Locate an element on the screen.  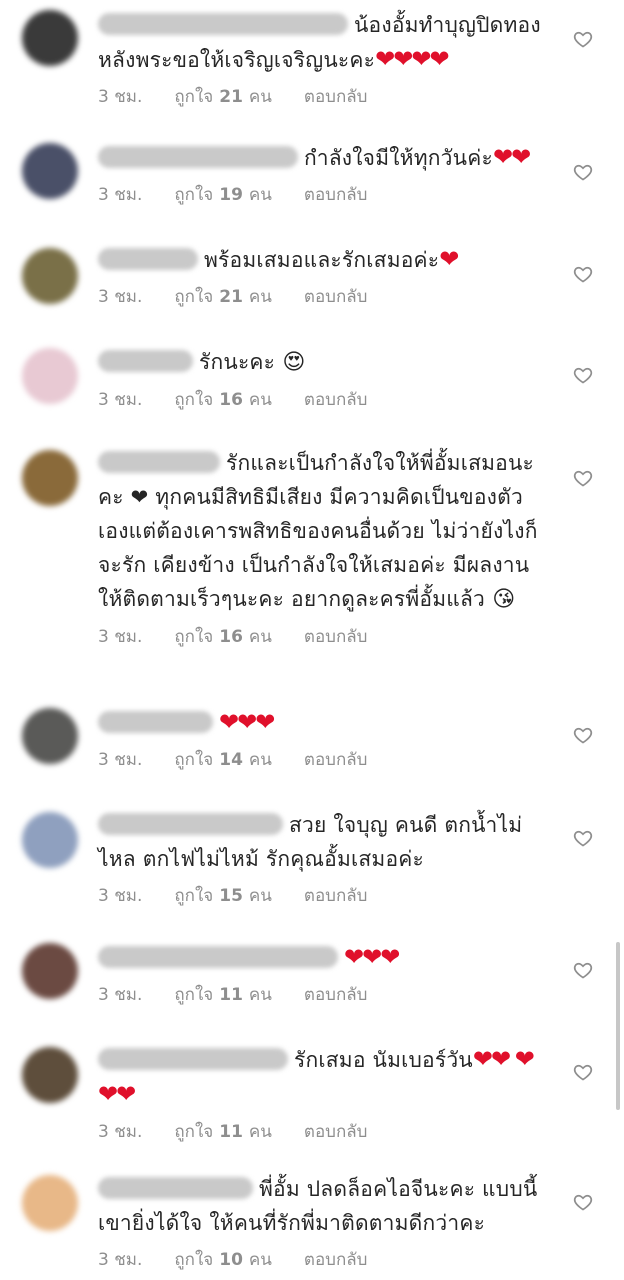
comment-text: พร้อมเสมอและรักเสมอค่ะ❤ is located at coordinates (323, 259).